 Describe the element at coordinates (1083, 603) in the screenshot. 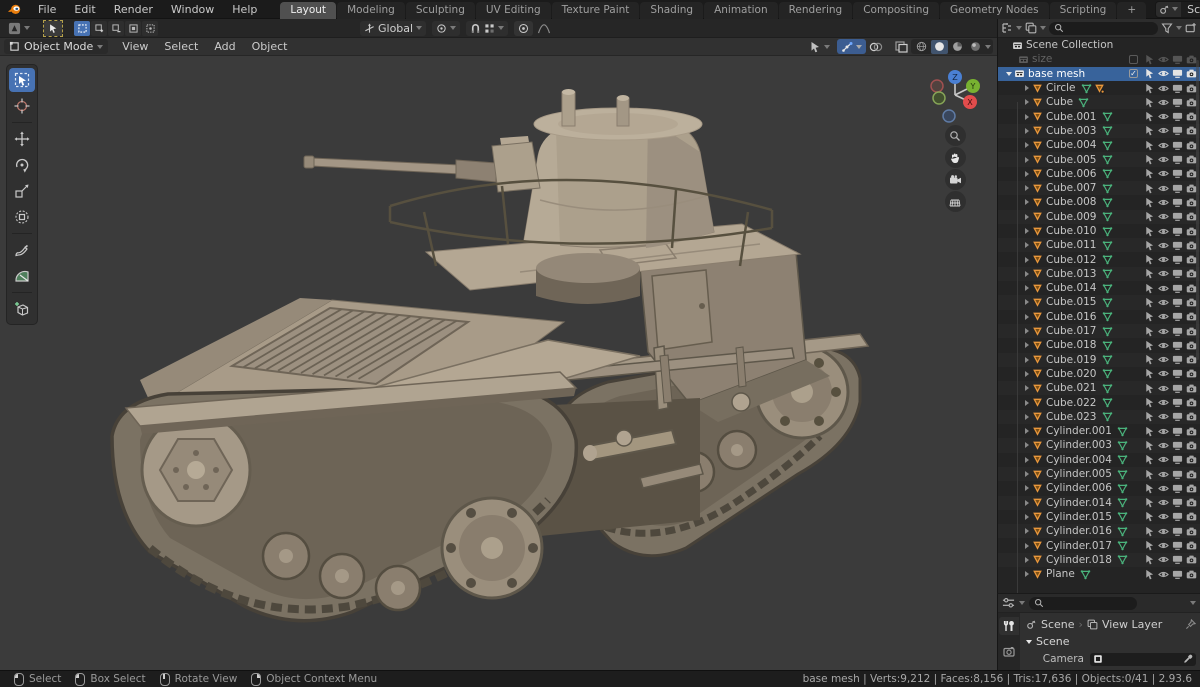

I see `properties-search-input` at that location.